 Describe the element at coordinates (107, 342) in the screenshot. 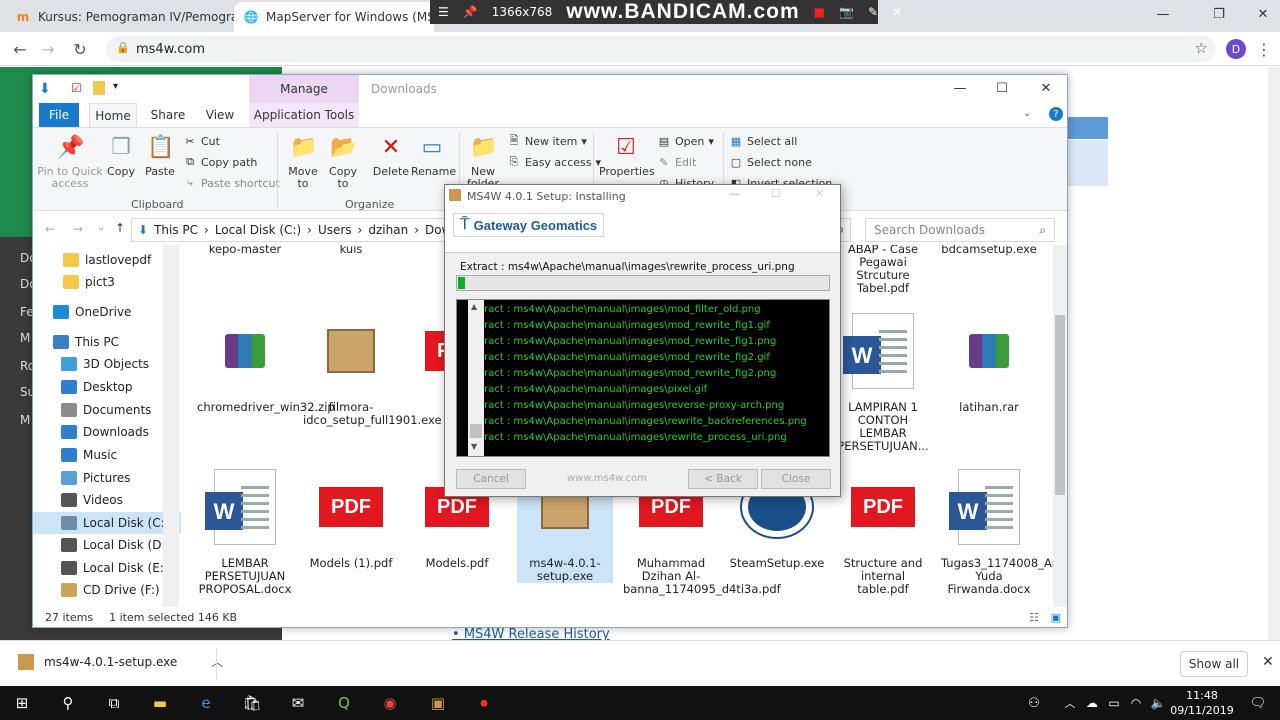

I see `nav-item: This PC` at that location.